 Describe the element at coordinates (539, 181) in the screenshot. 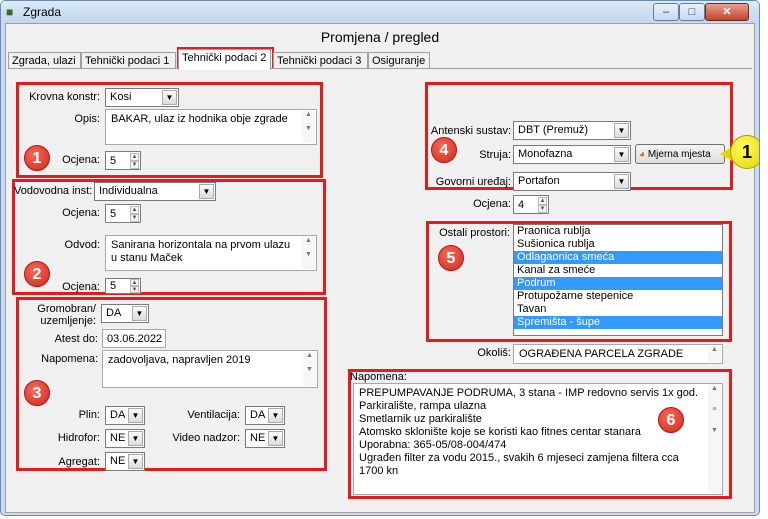

I see `intercom-value: Portafon` at that location.